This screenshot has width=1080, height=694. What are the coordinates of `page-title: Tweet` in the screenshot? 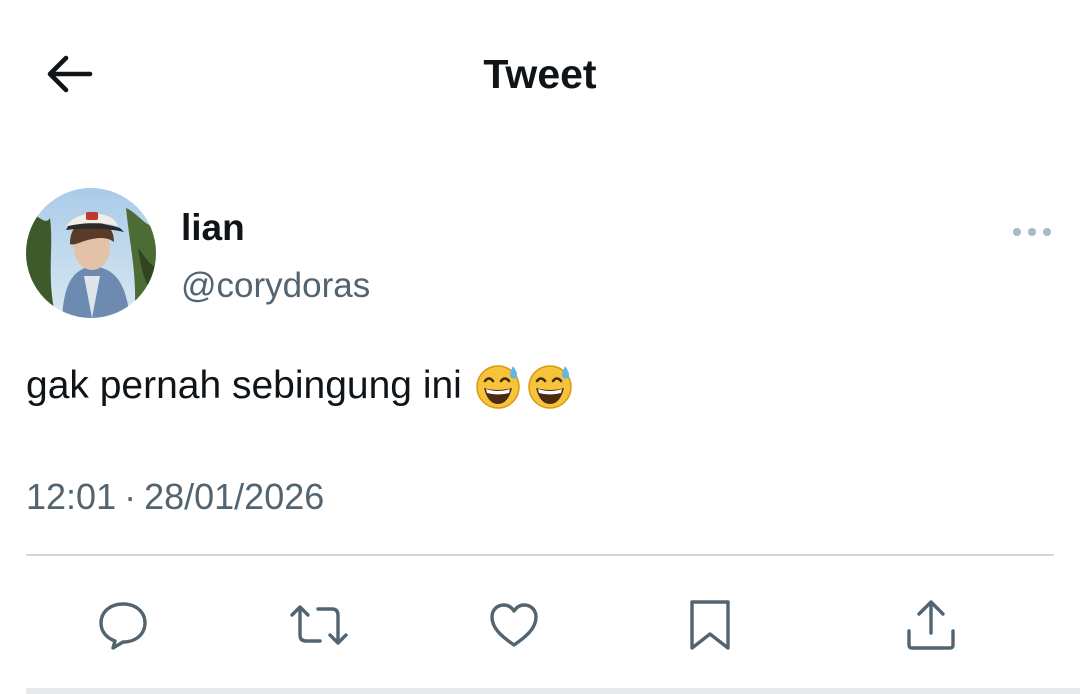 It's located at (540, 74).